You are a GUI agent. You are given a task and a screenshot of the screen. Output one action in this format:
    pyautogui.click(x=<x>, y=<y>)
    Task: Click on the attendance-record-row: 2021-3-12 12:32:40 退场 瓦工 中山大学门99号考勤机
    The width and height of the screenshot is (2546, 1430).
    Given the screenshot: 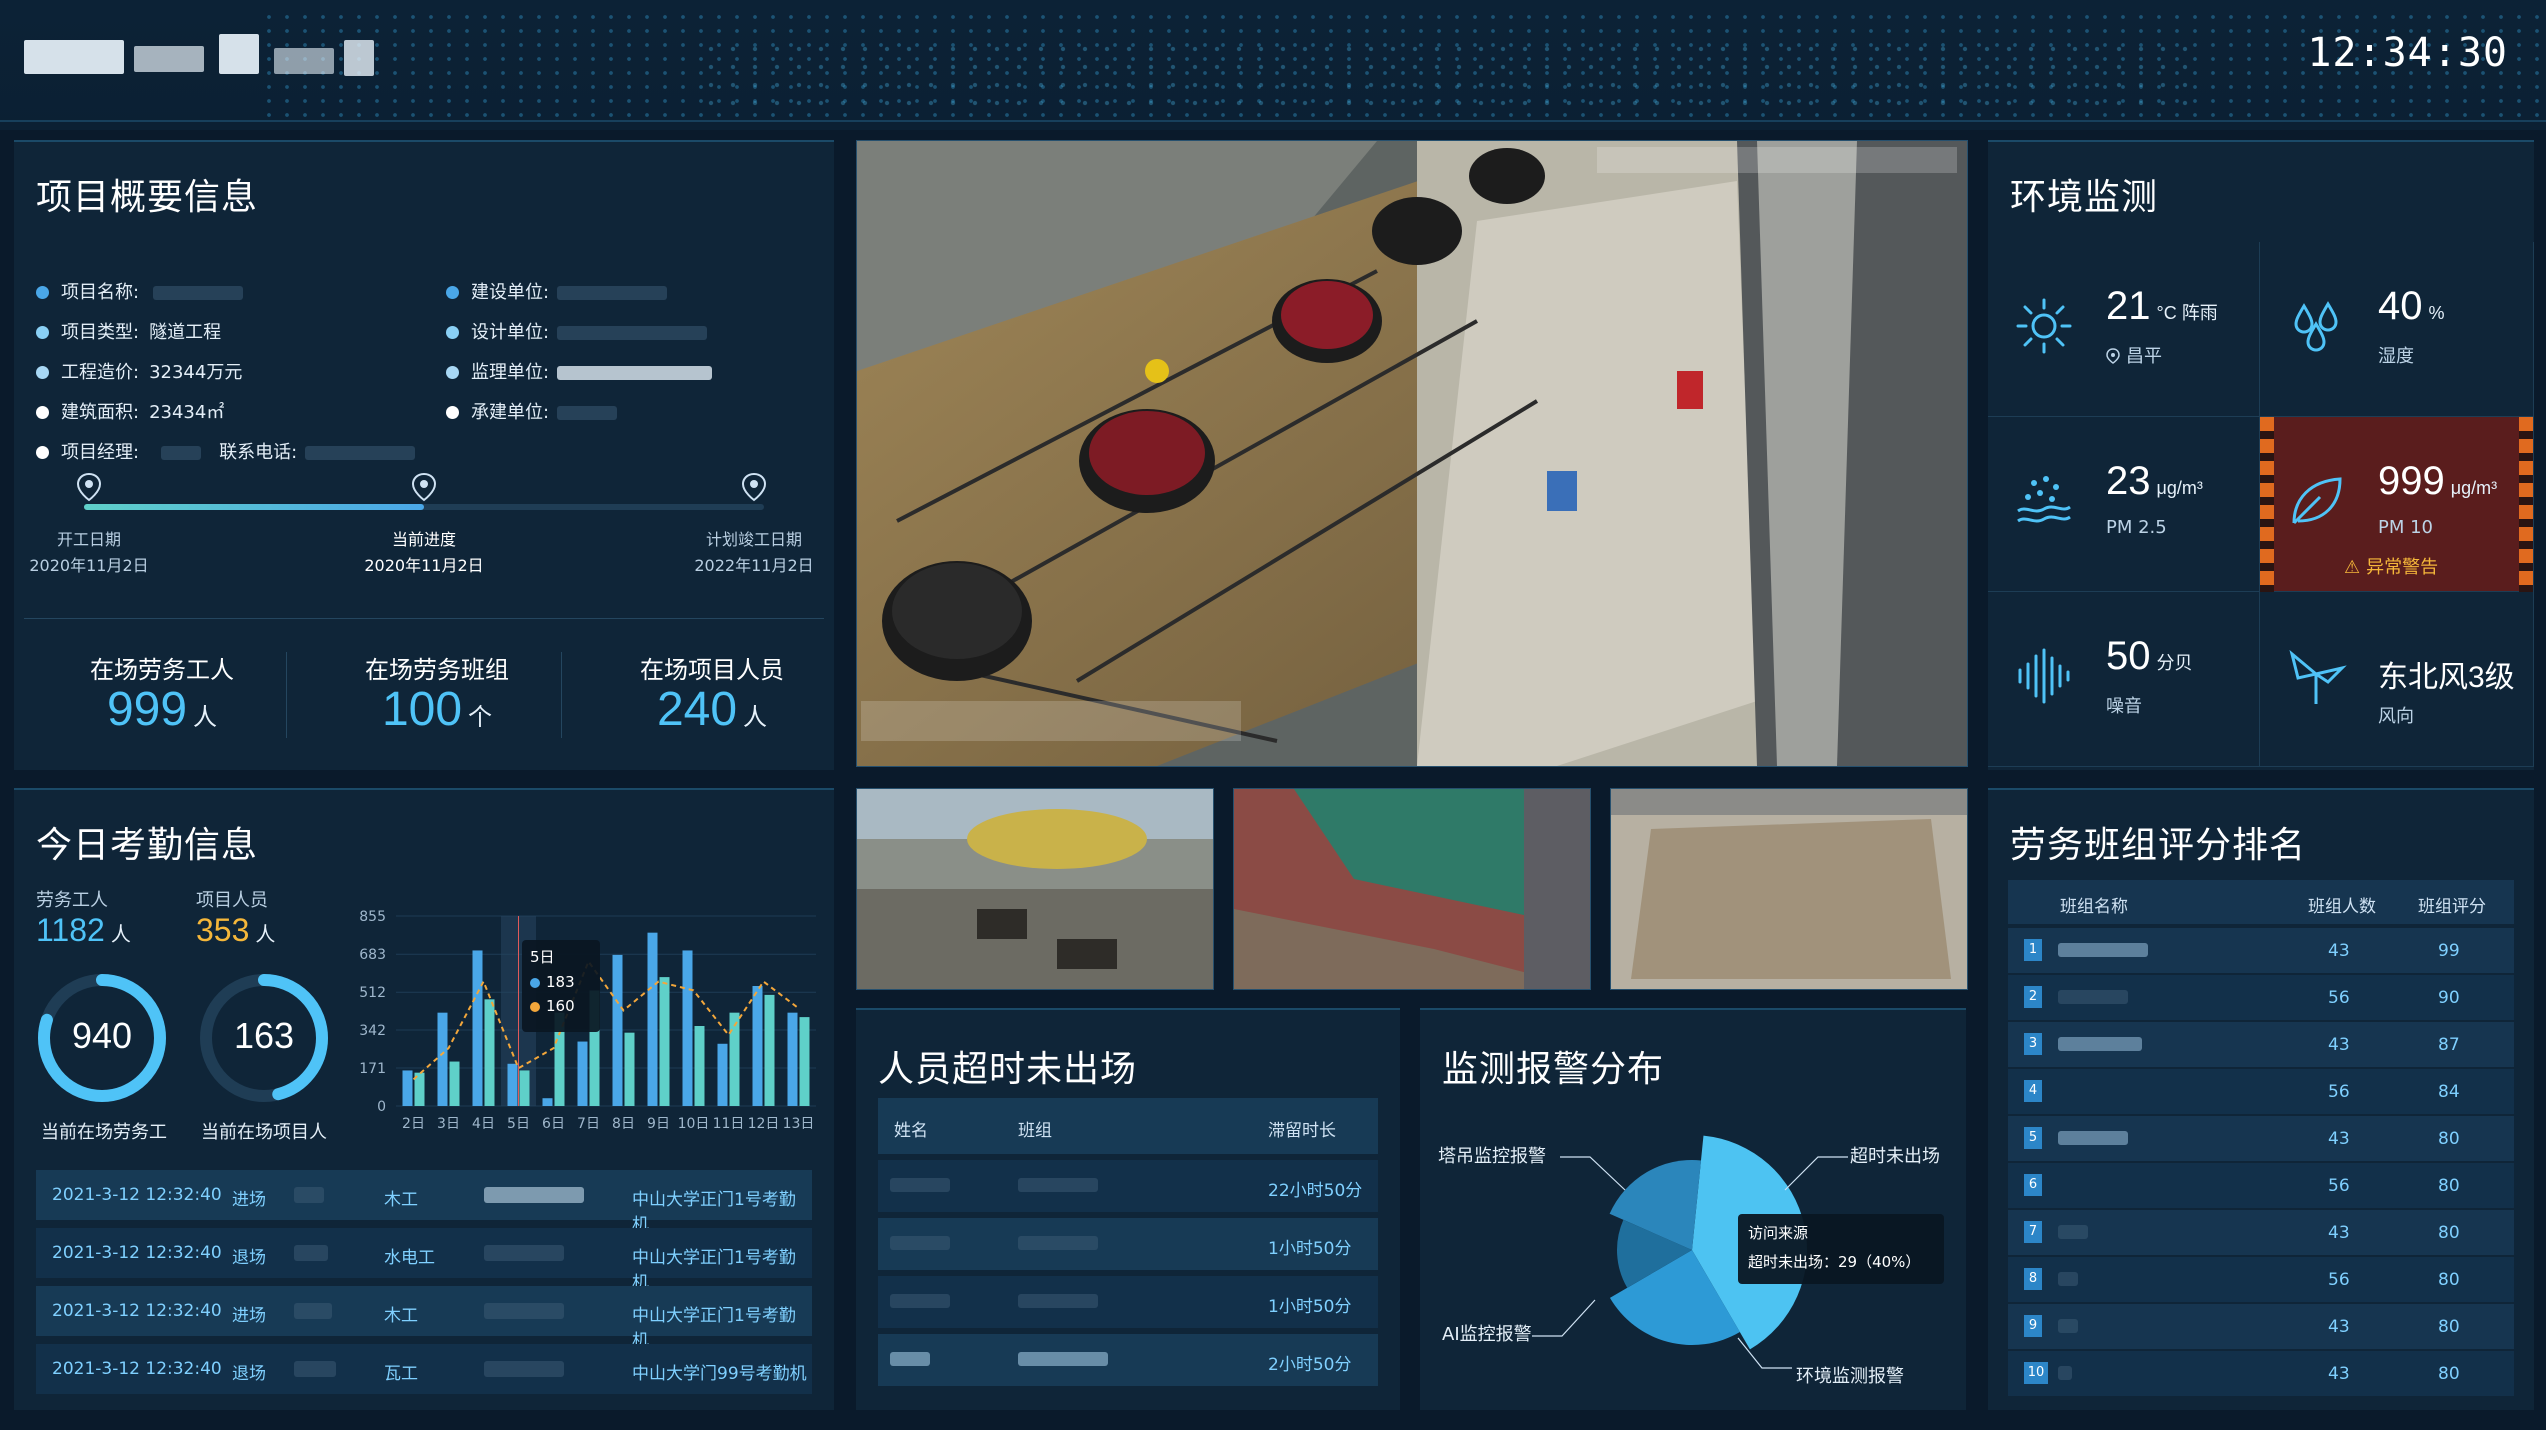 What is the action you would take?
    pyautogui.click(x=424, y=1369)
    